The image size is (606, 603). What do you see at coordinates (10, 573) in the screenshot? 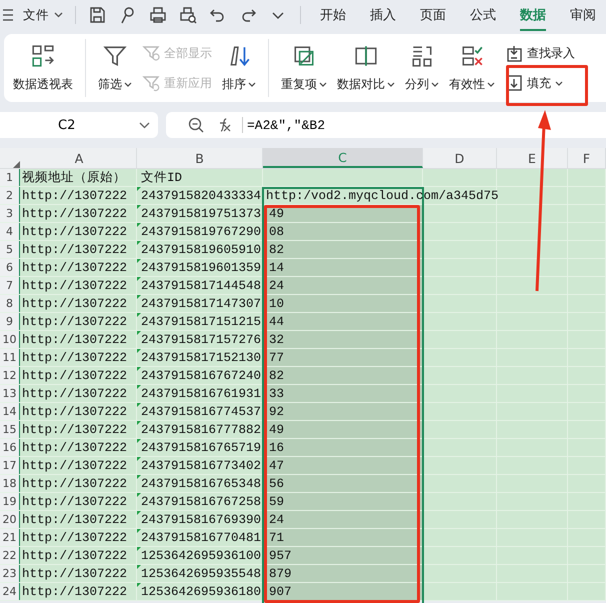
I see `row-header: 23` at bounding box center [10, 573].